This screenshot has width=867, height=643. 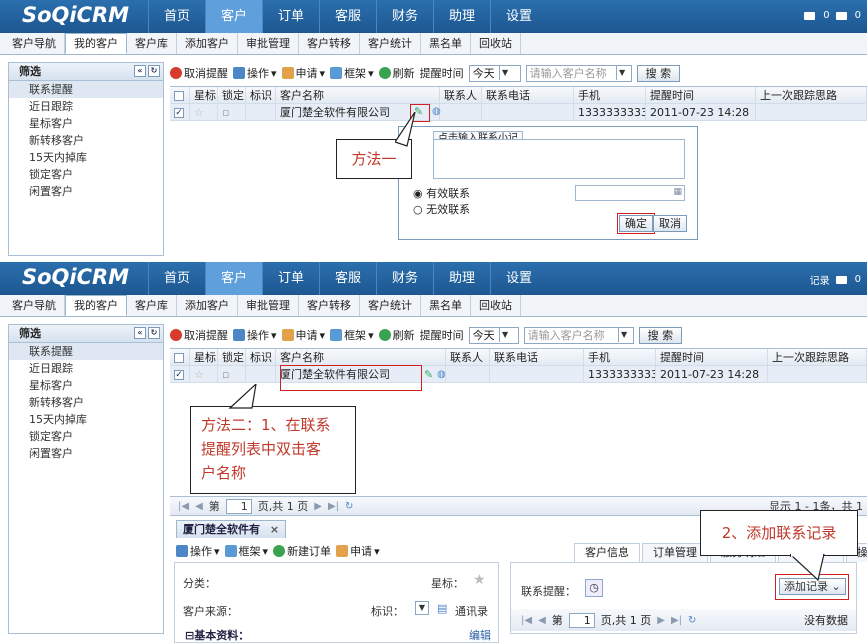 What do you see at coordinates (199, 73) in the screenshot?
I see `cancel-remind-button: 取消提醒` at bounding box center [199, 73].